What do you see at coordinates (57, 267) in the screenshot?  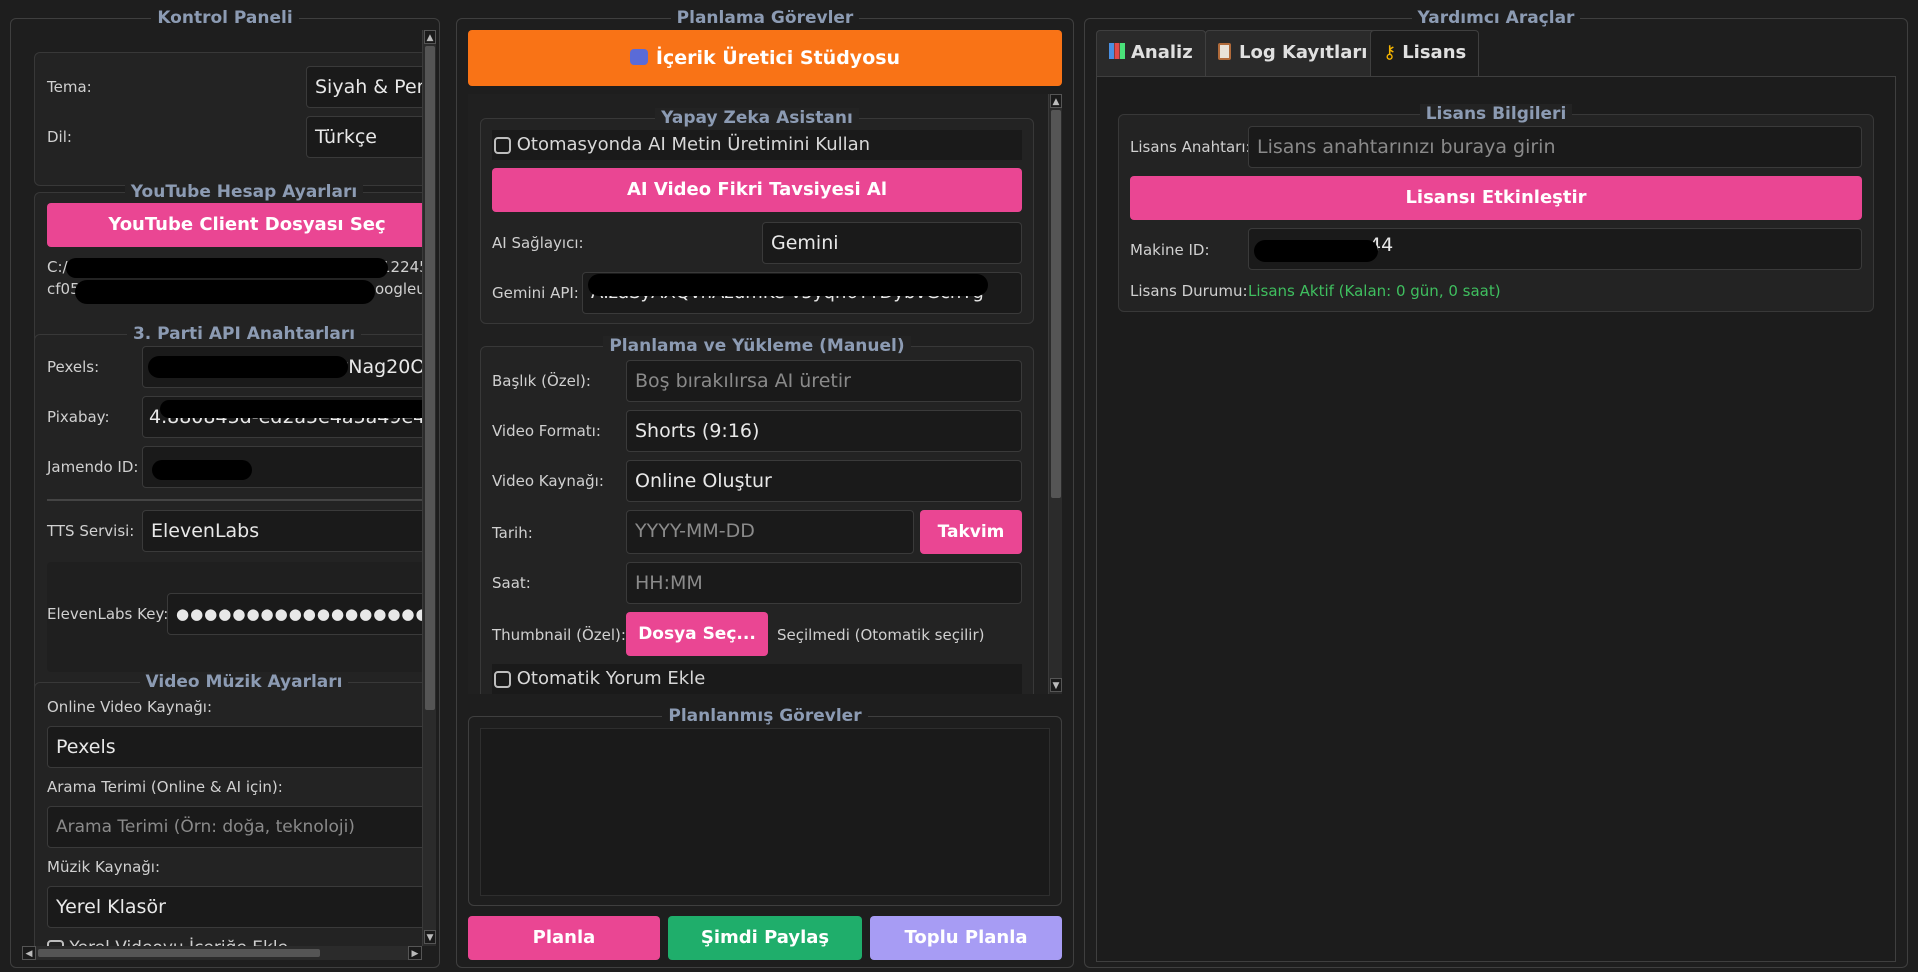 I see `client-path-start-1: C:/` at bounding box center [57, 267].